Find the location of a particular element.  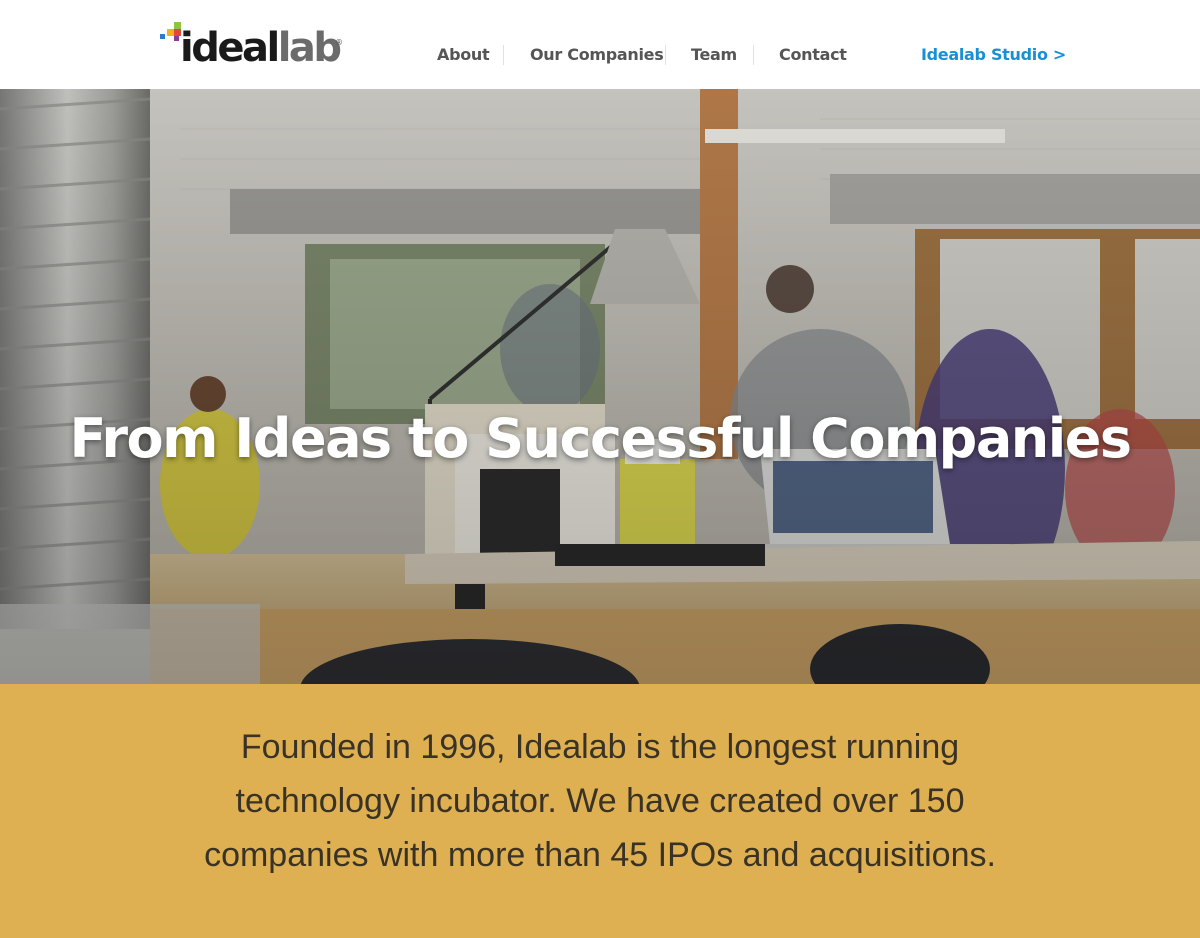

nav-our-companies: Our Companies is located at coordinates (597, 54).